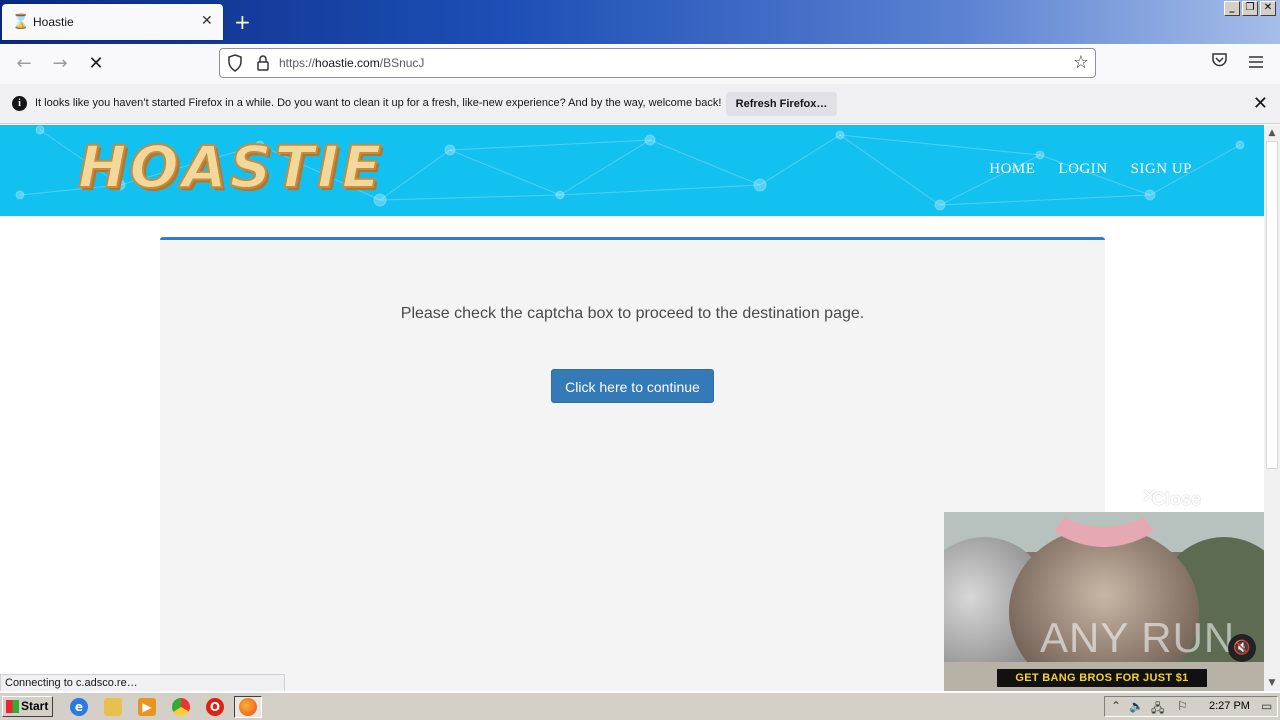 This screenshot has height=720, width=1280. I want to click on window-close-icon: ✕, so click(1268, 8).